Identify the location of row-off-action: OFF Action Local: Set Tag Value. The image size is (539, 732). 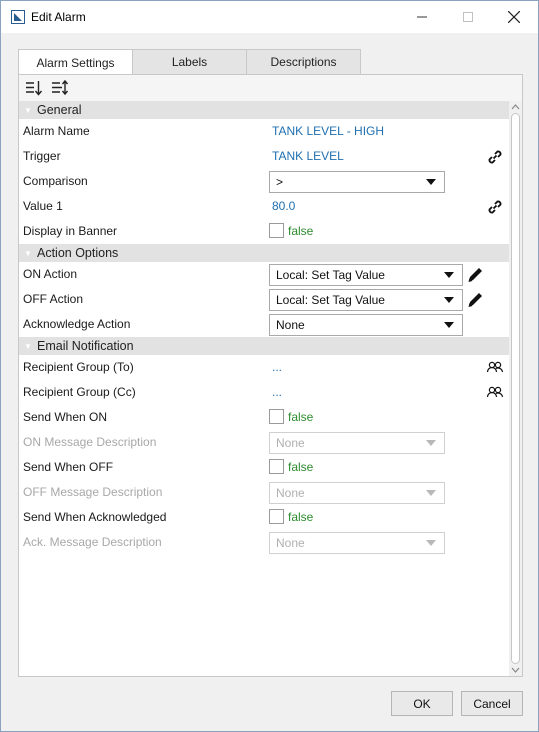
(264, 299).